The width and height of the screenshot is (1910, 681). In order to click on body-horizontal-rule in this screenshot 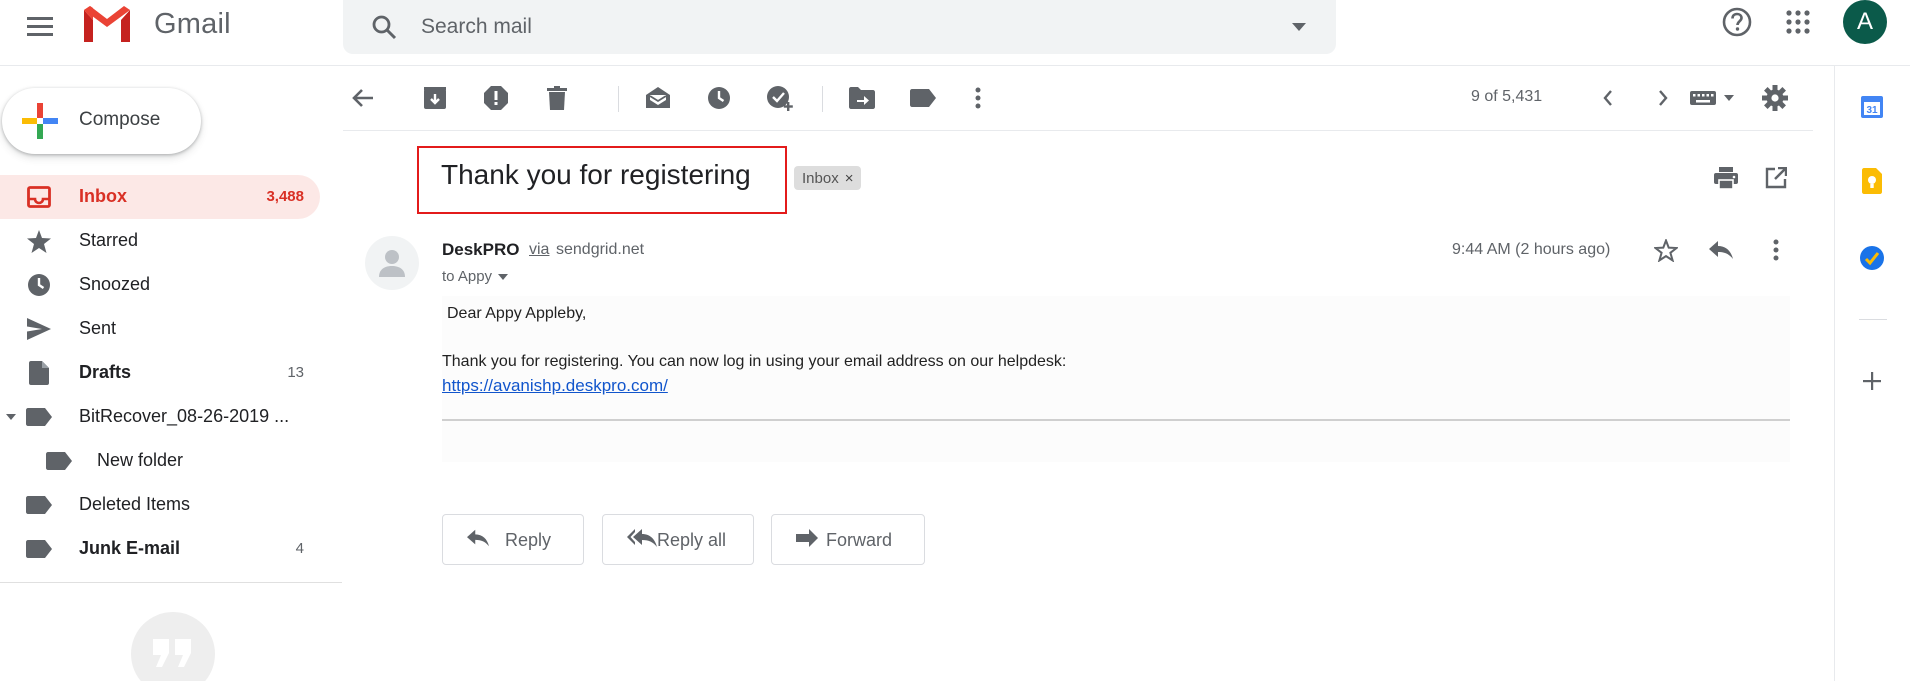, I will do `click(1116, 420)`.